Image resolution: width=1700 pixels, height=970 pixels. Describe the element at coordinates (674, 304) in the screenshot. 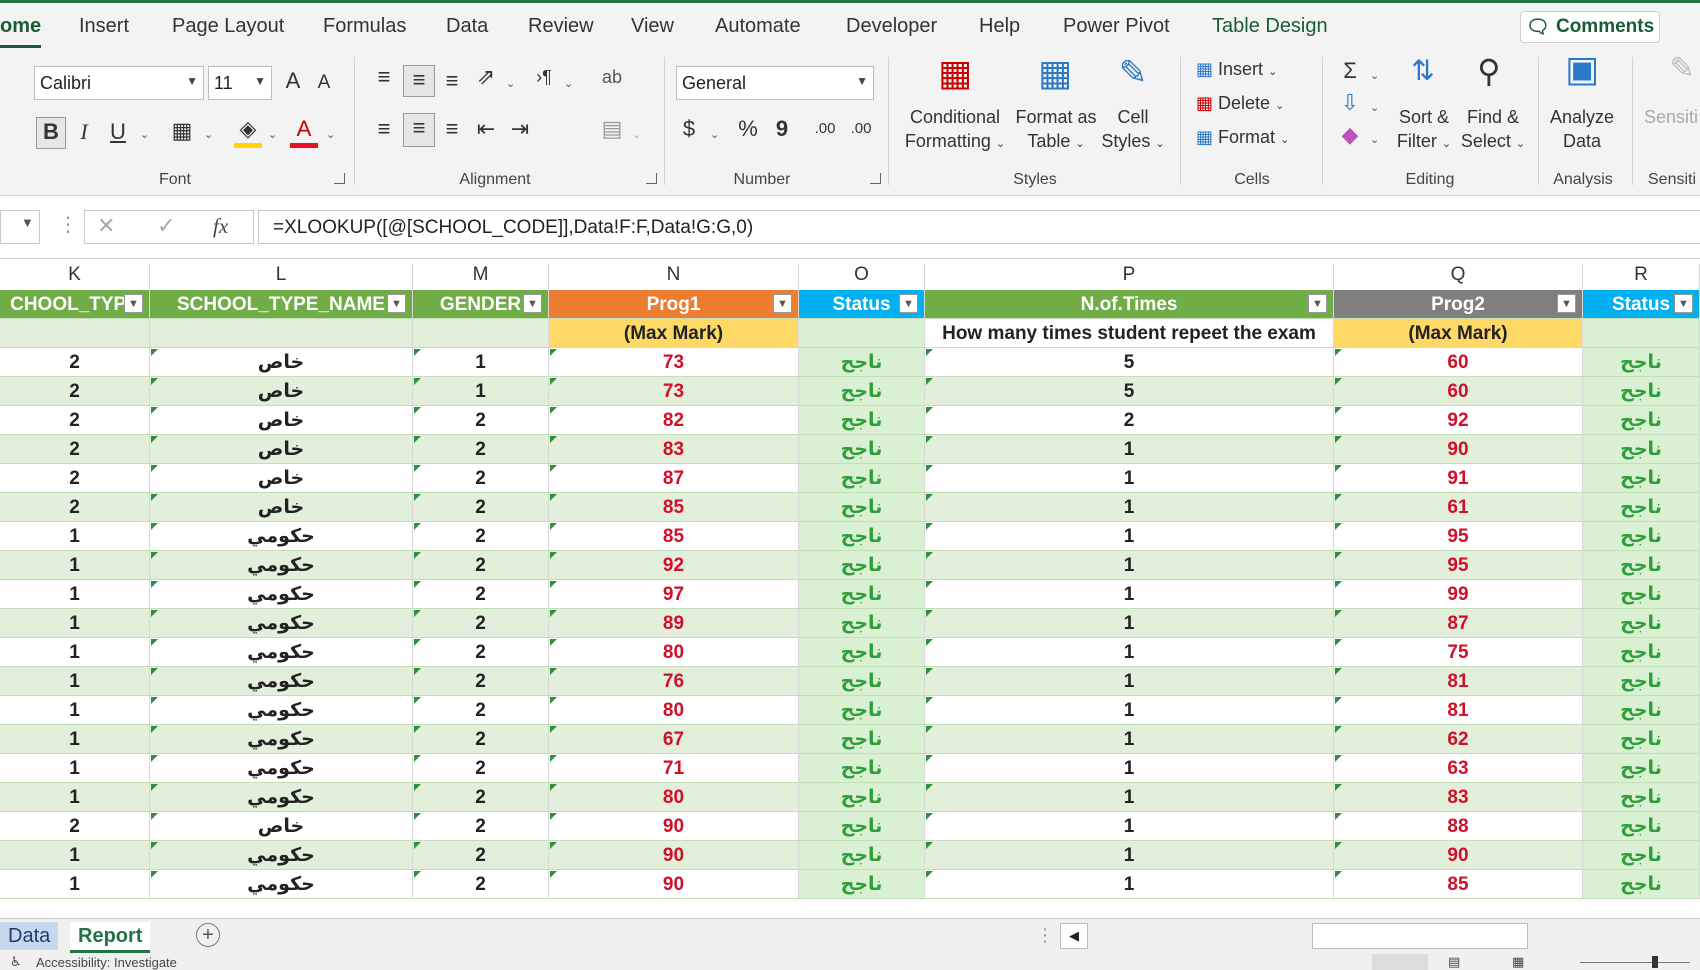

I see `table-header-cell: Prog1 ▼` at that location.